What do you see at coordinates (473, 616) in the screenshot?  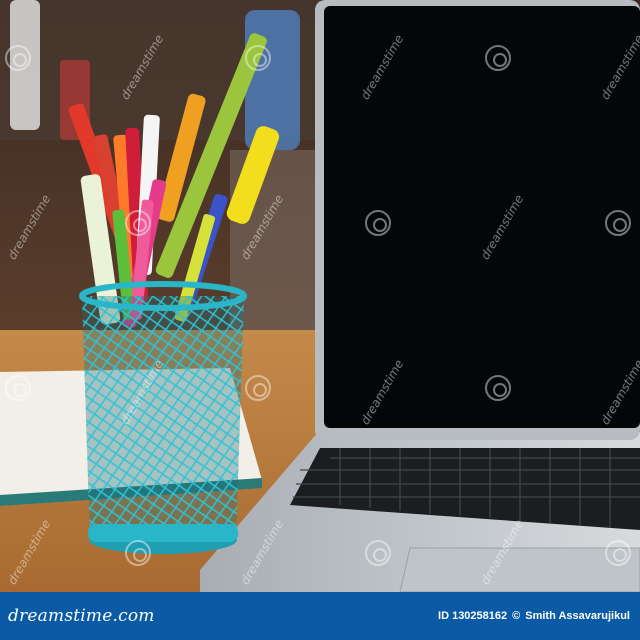 I see `image-id: ID 130258162` at bounding box center [473, 616].